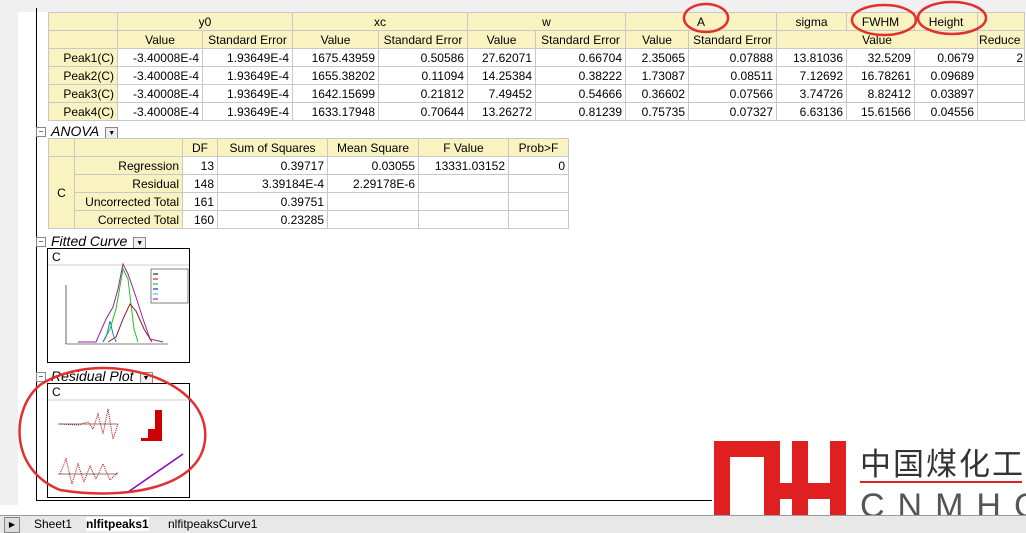 The width and height of the screenshot is (1026, 533). Describe the element at coordinates (941, 482) in the screenshot. I see `watermark-divider` at that location.